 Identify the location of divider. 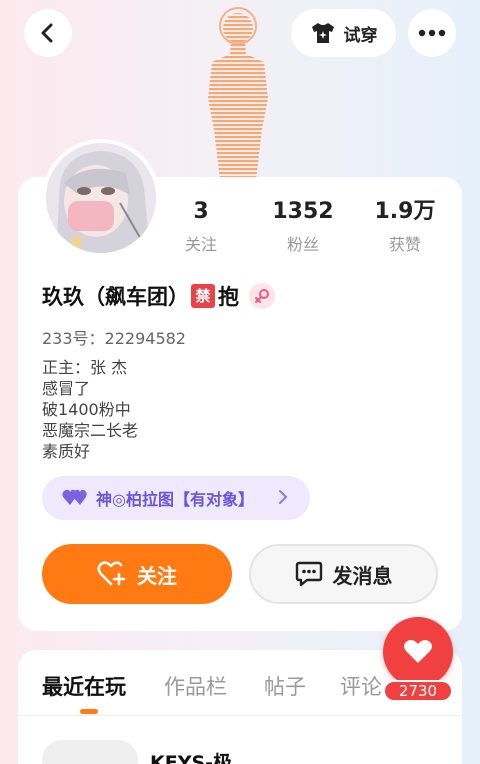
(240, 715).